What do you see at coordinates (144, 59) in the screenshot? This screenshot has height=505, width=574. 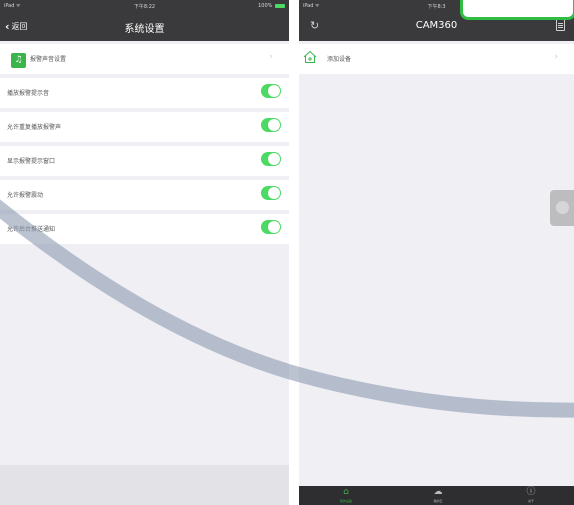 I see `alarm-sound-settings-row: ♫ 报警声音设置 ›` at bounding box center [144, 59].